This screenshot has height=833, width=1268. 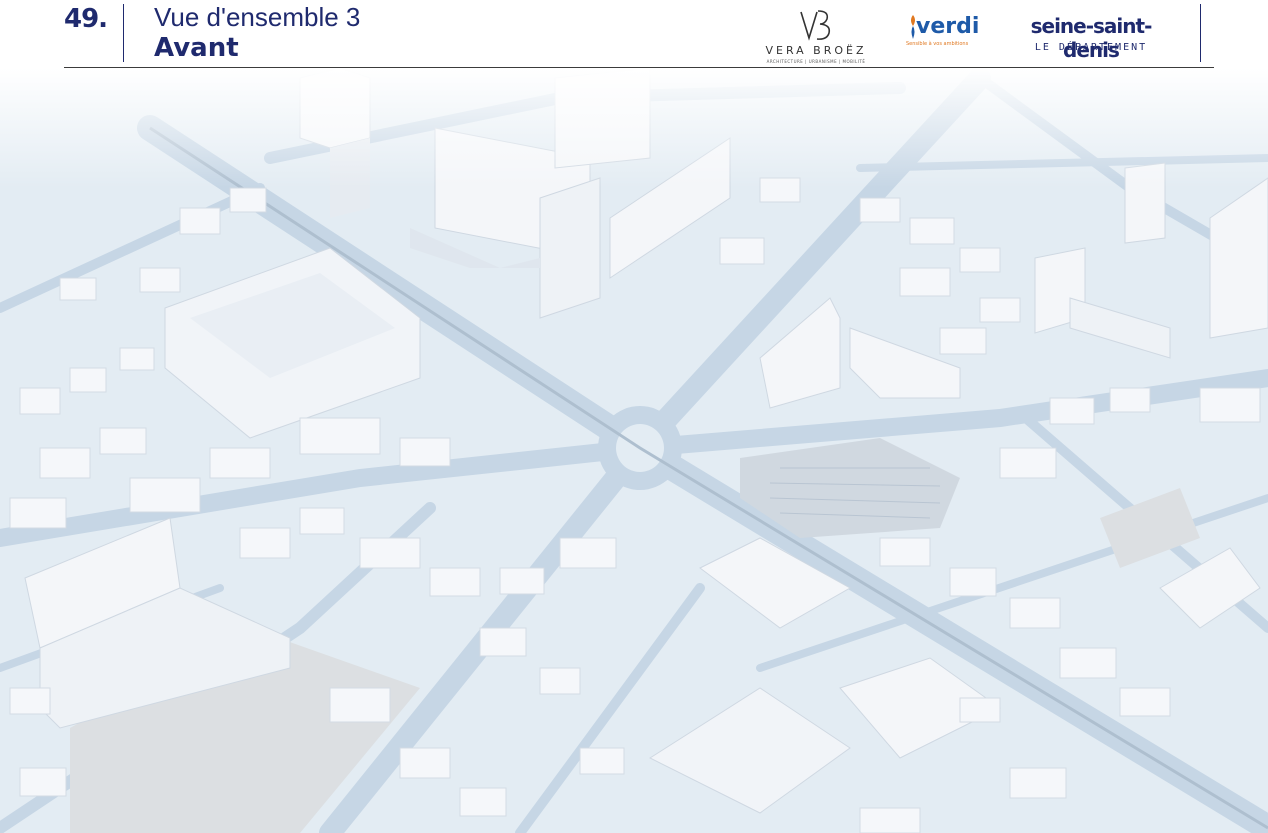 What do you see at coordinates (257, 17) in the screenshot?
I see `page-title: Vue d'ensemble 3` at bounding box center [257, 17].